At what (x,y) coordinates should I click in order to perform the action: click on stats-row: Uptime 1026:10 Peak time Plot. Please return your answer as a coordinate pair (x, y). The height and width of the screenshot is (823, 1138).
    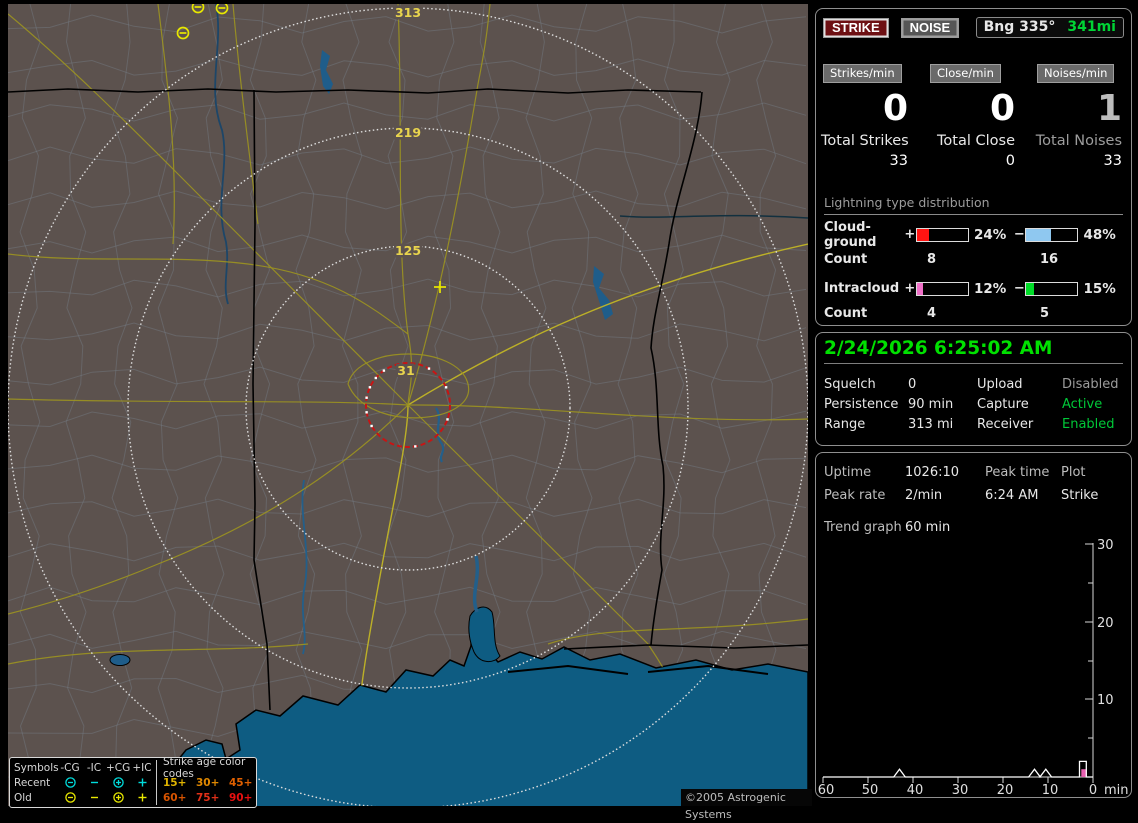
    Looking at the image, I should click on (973, 472).